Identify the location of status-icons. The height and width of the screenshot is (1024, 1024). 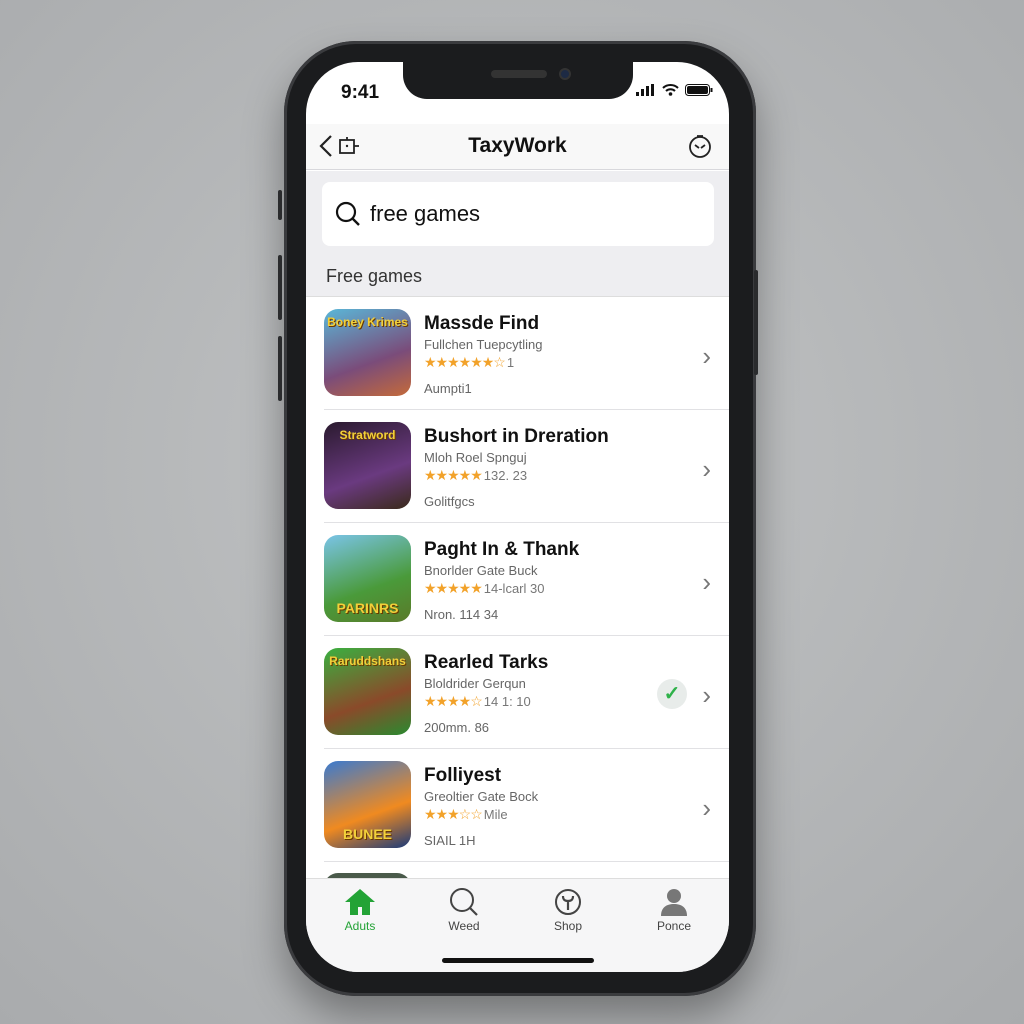
(674, 90).